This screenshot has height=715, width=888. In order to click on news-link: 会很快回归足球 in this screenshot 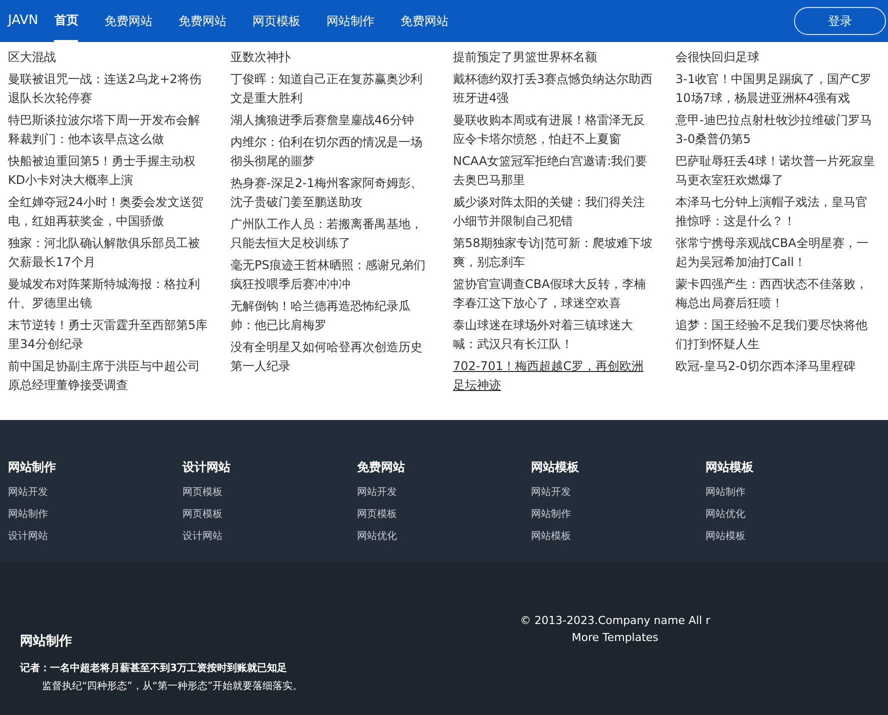, I will do `click(778, 57)`.